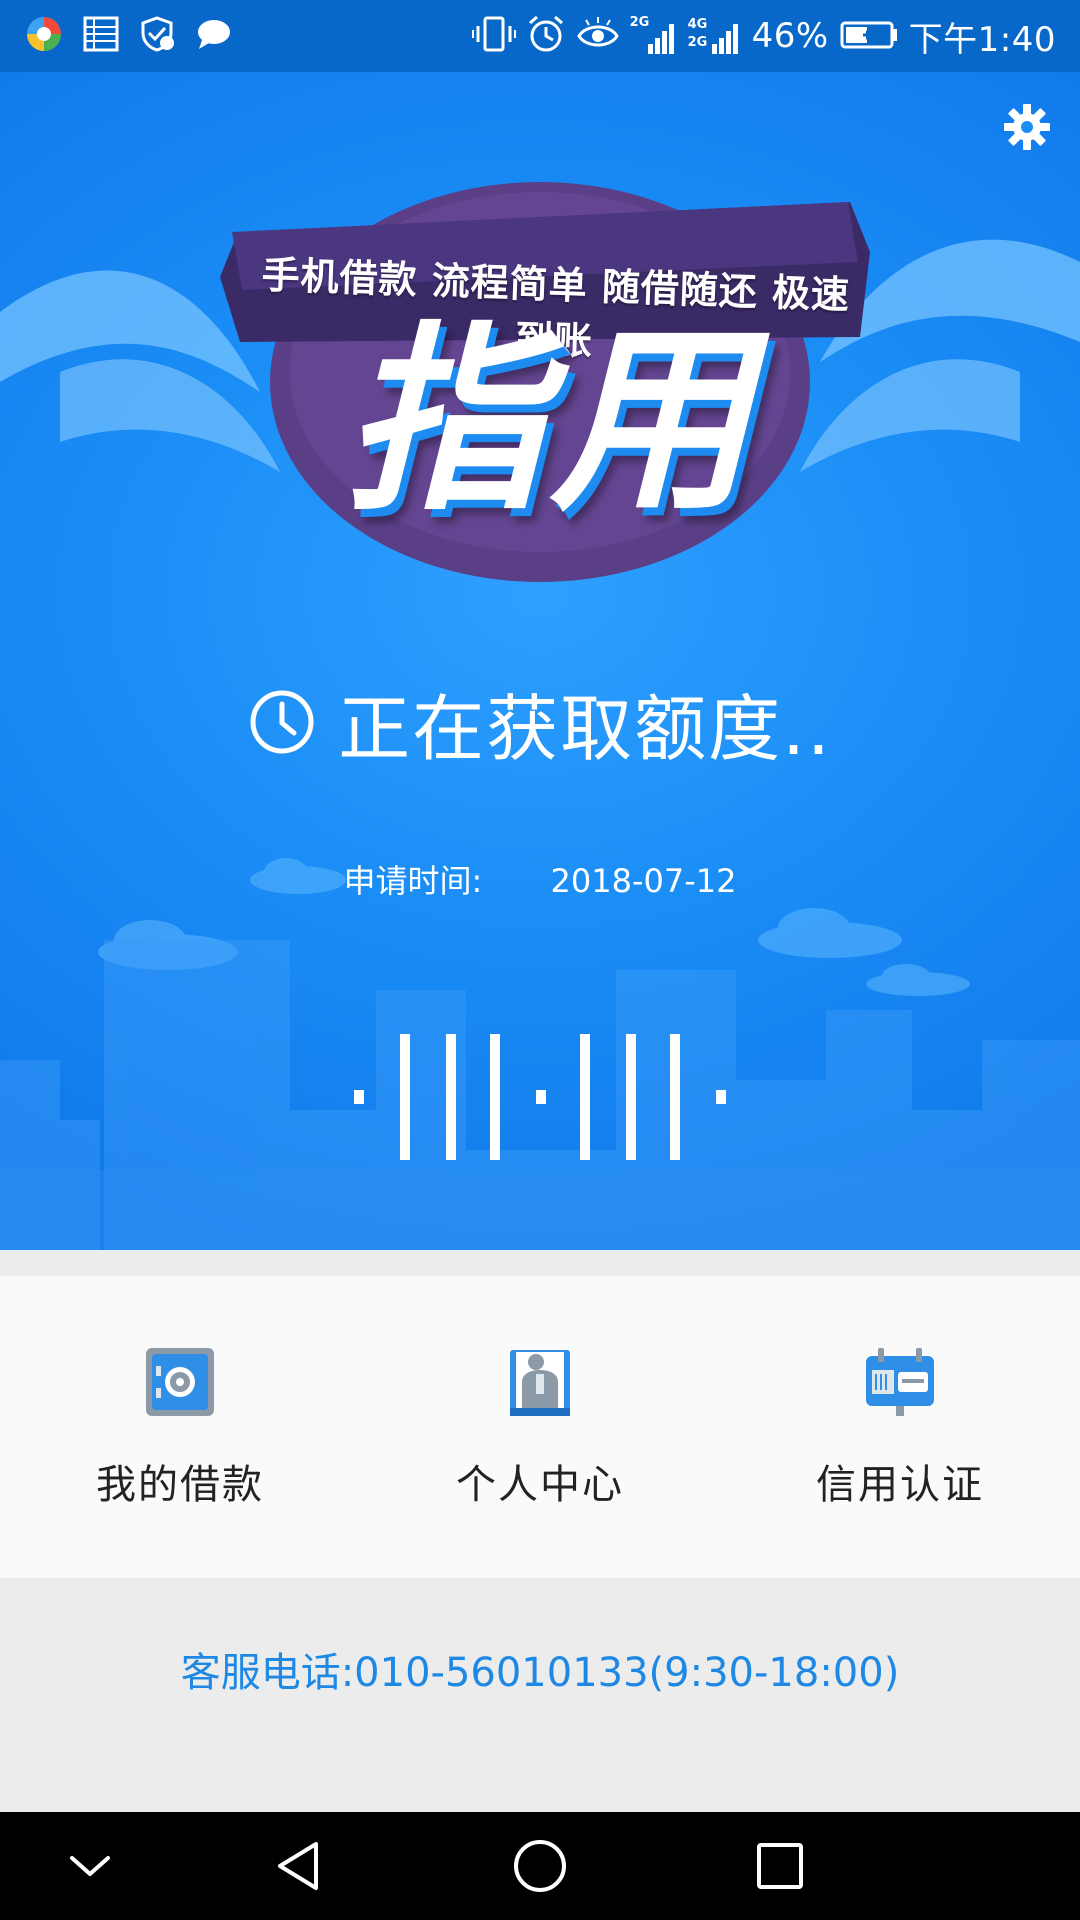 The image size is (1080, 1920). I want to click on clock-time: 下午1:40, so click(982, 39).